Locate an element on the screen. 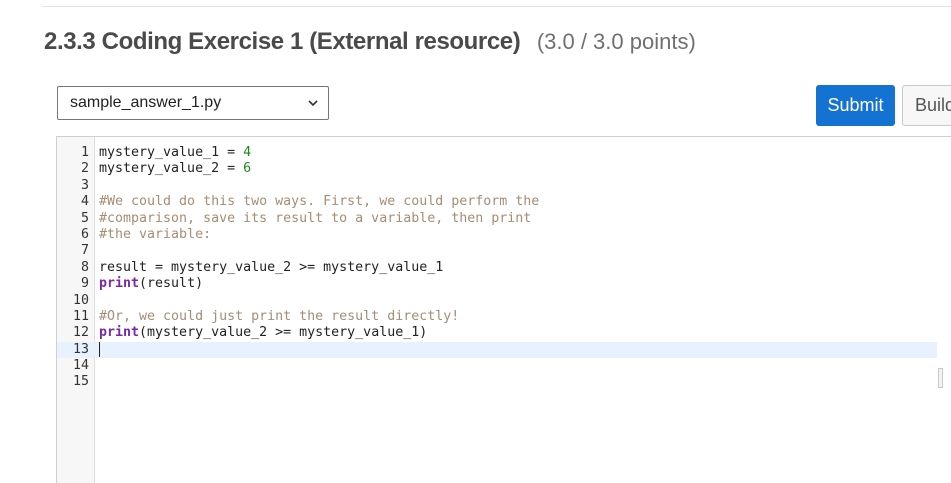  code-line: 1 mystery_value_1 = 4 is located at coordinates (497, 153).